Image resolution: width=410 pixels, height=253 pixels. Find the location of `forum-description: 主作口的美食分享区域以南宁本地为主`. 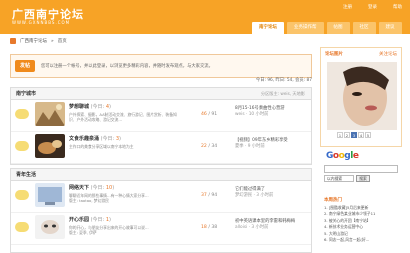

forum-description: 主作口的美食分享区域以南宁本地为主 is located at coordinates (101, 146).